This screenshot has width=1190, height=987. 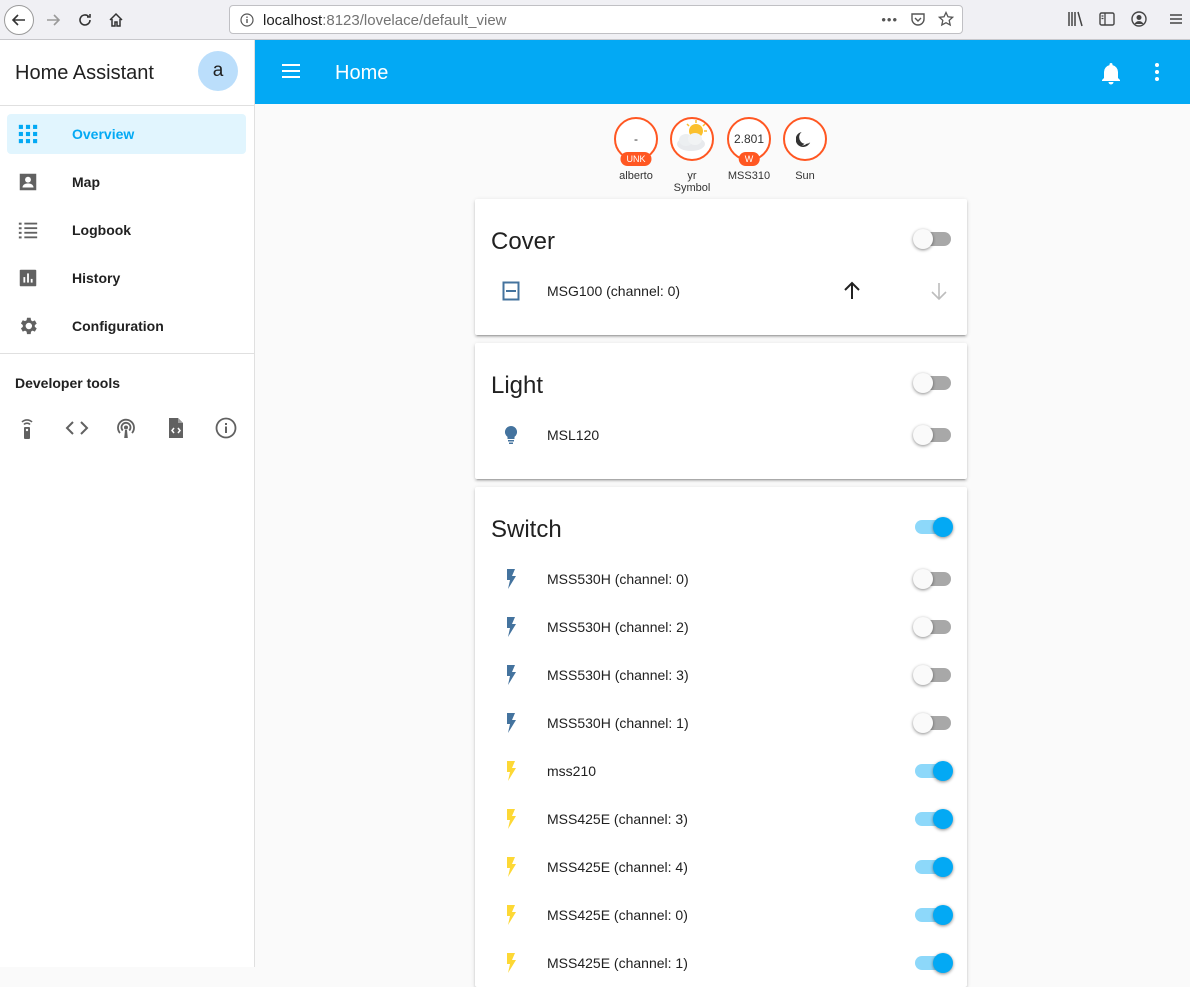 I want to click on moon-icon, so click(x=803, y=139).